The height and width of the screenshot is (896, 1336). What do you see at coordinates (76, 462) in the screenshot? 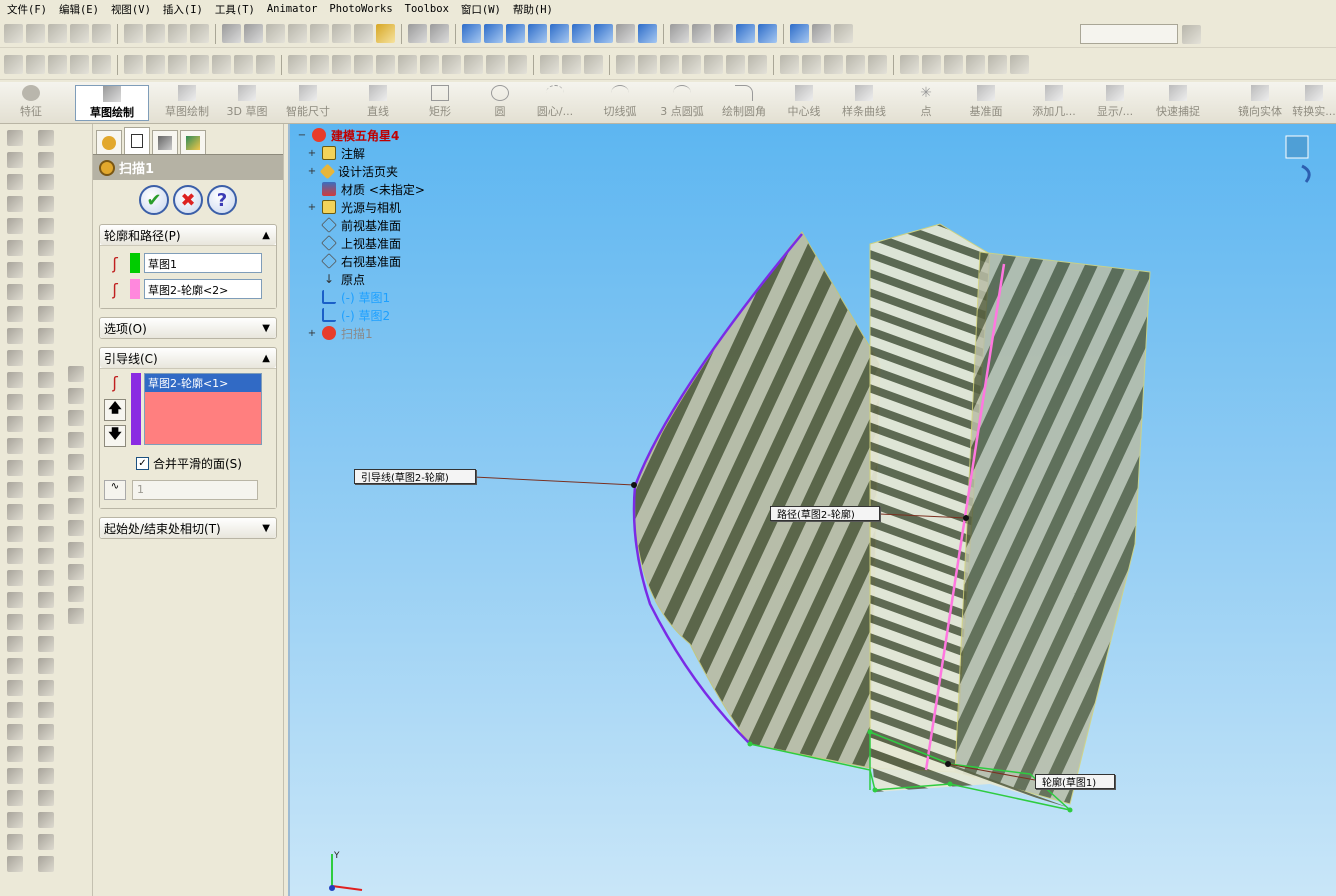
I see `view-tool-e-icon` at bounding box center [76, 462].